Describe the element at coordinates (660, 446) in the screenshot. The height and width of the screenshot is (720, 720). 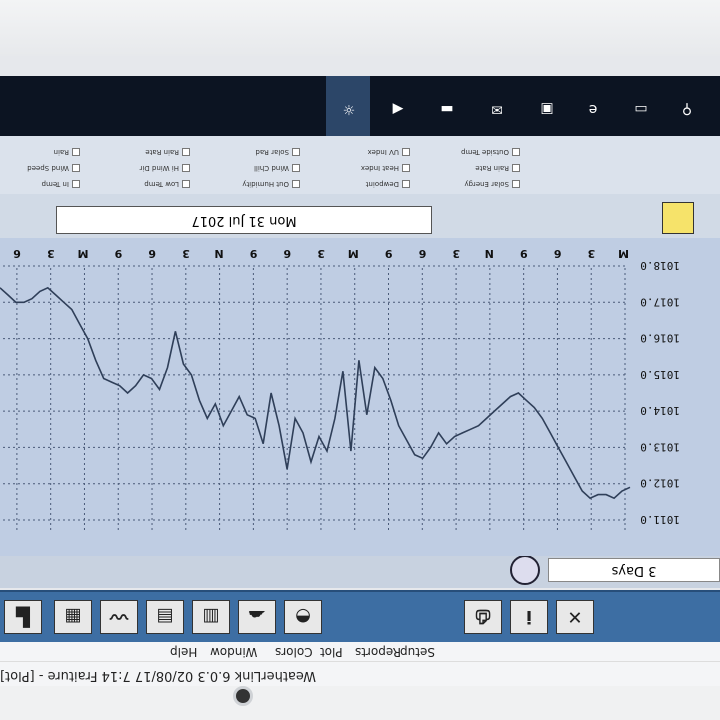
I see `y-tick-label: 1013.0` at that location.